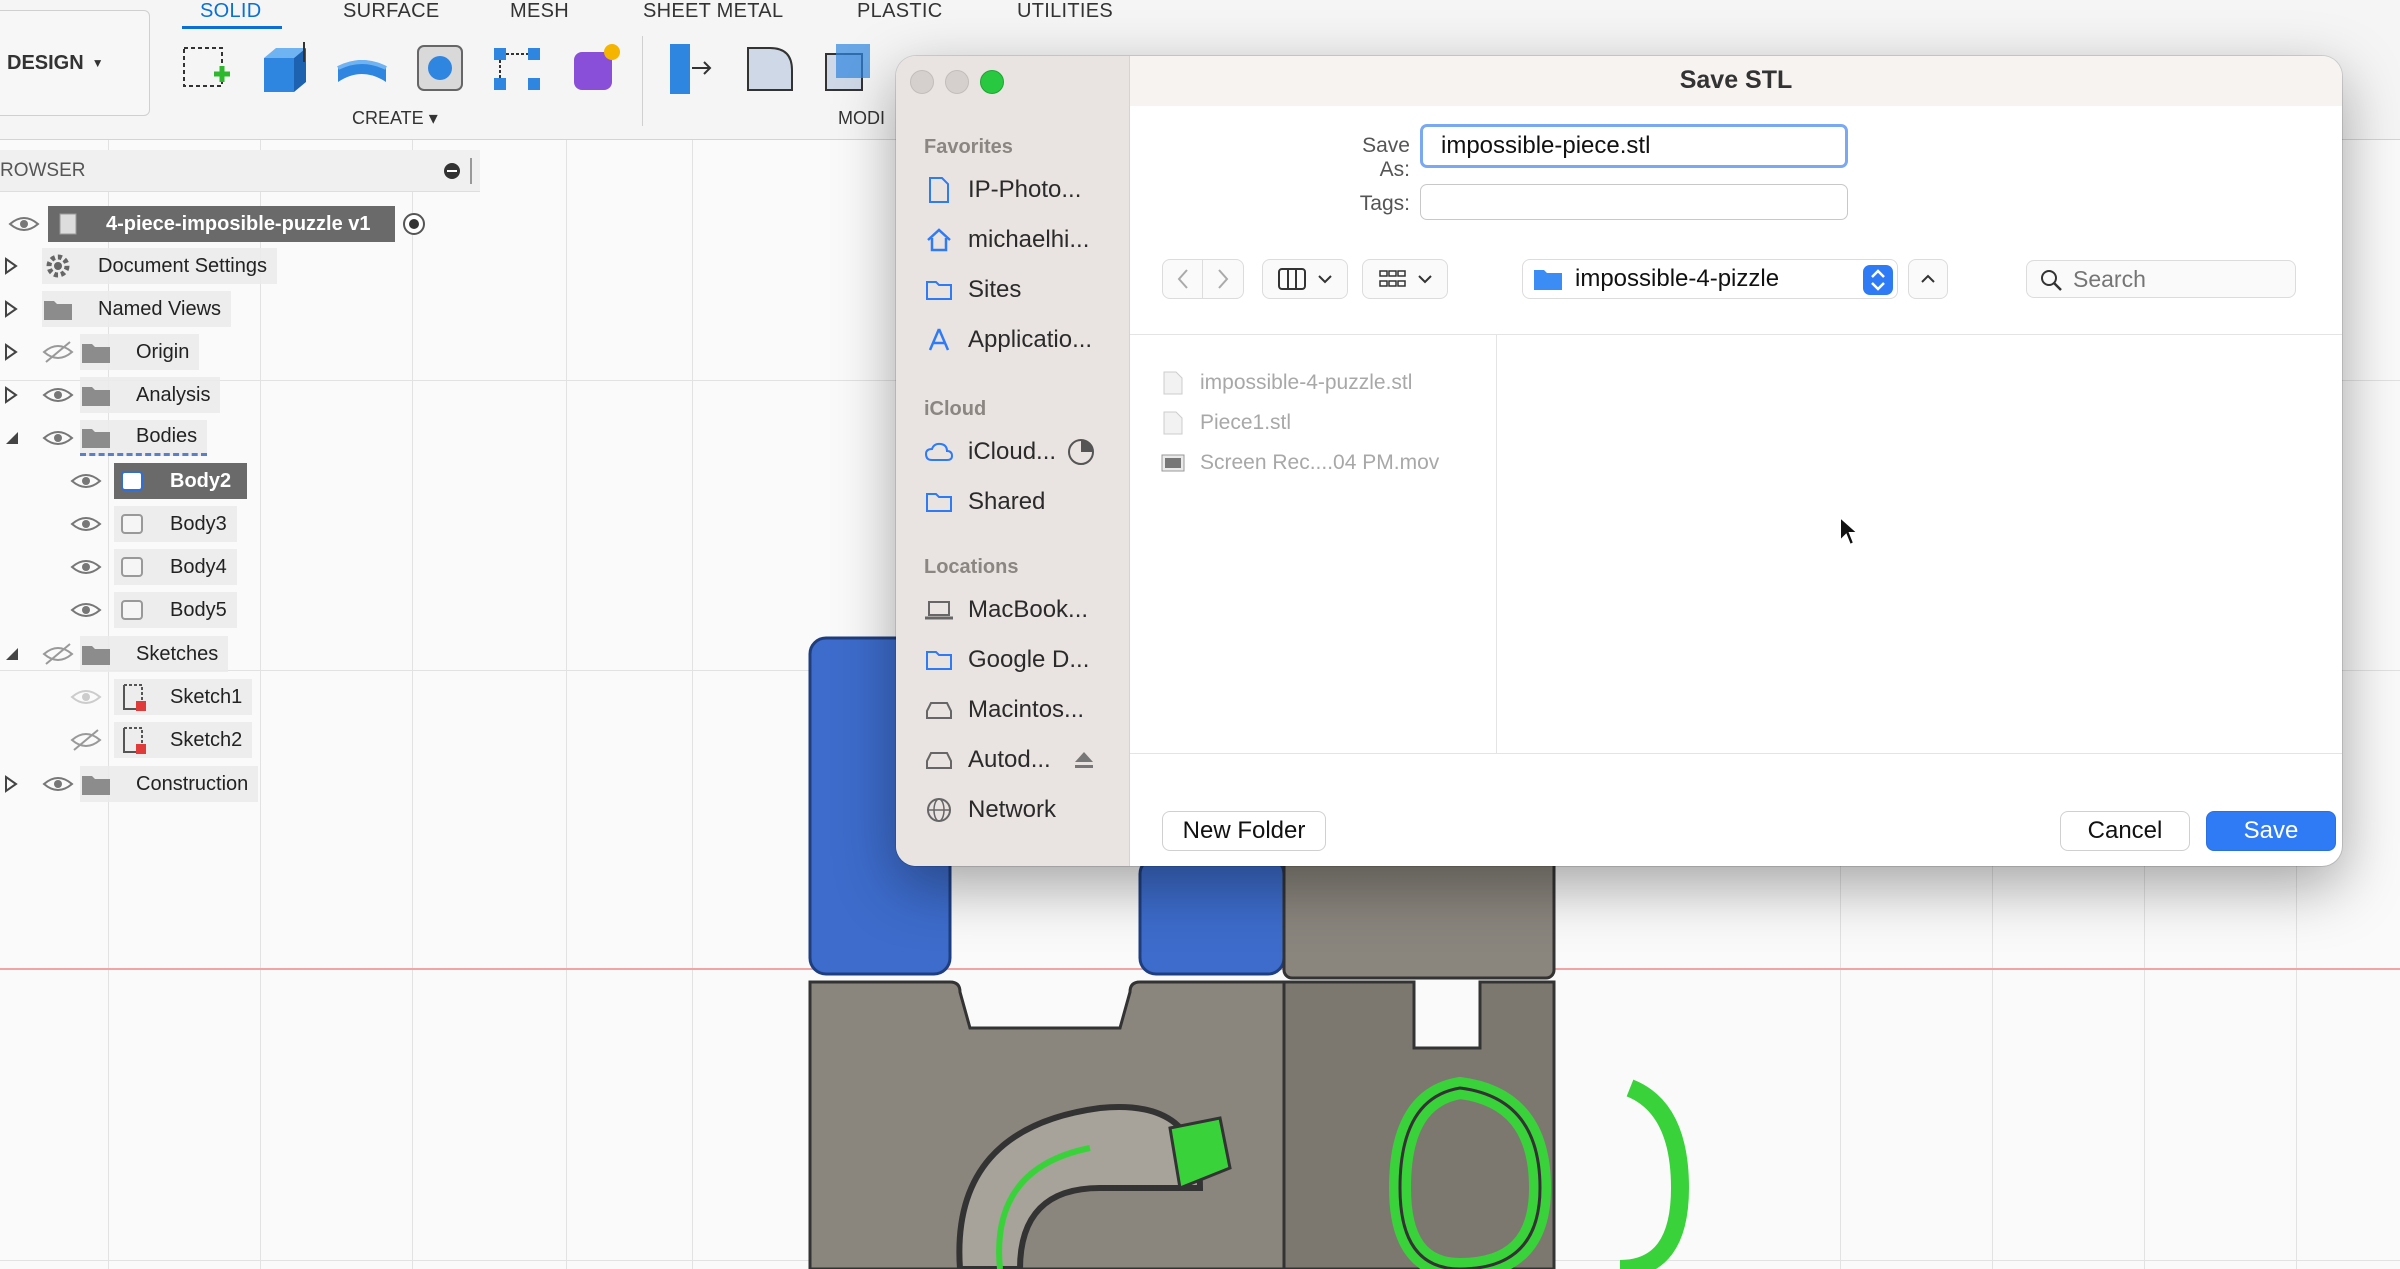 The width and height of the screenshot is (2400, 1269). What do you see at coordinates (1928, 279) in the screenshot?
I see `collapse-dialog-button` at bounding box center [1928, 279].